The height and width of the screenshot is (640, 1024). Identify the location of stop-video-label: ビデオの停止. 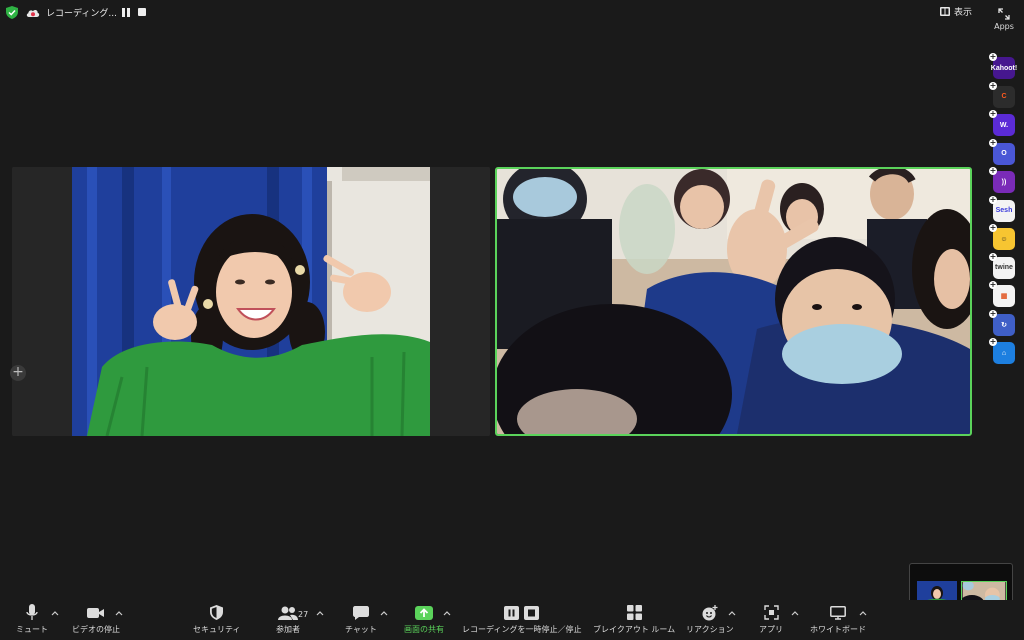
(96, 629).